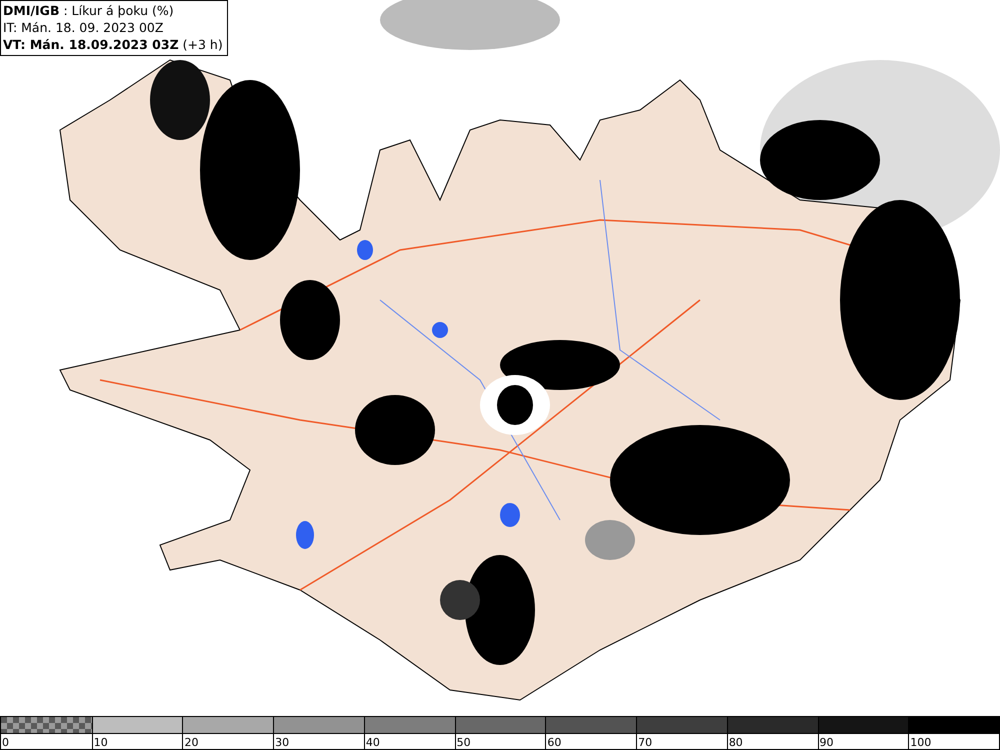 This screenshot has width=1000, height=750. What do you see at coordinates (31, 10) in the screenshot?
I see `source-label: DMI/IGB` at bounding box center [31, 10].